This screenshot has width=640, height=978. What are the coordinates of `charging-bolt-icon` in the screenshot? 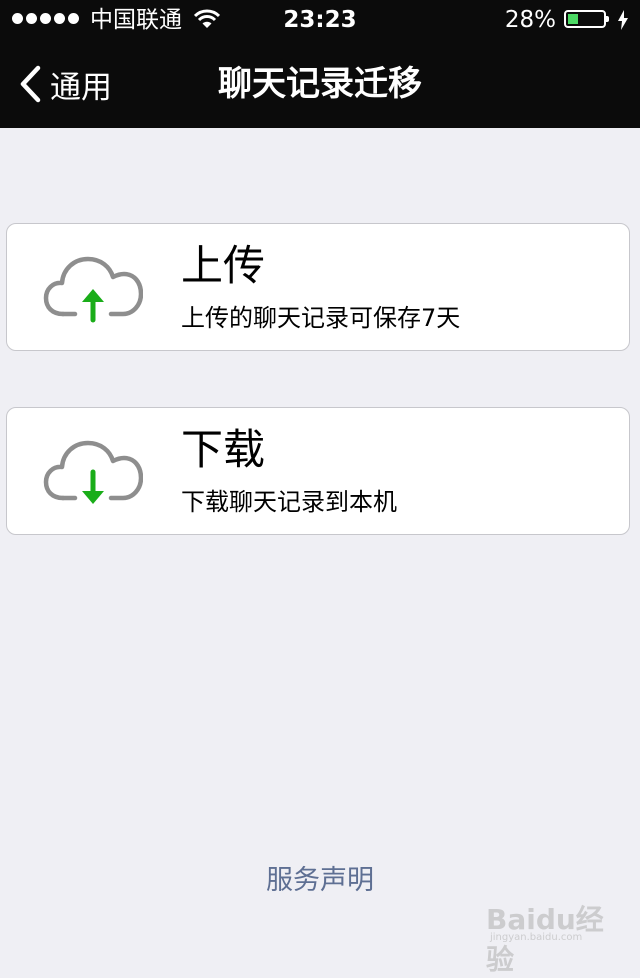 It's located at (623, 20).